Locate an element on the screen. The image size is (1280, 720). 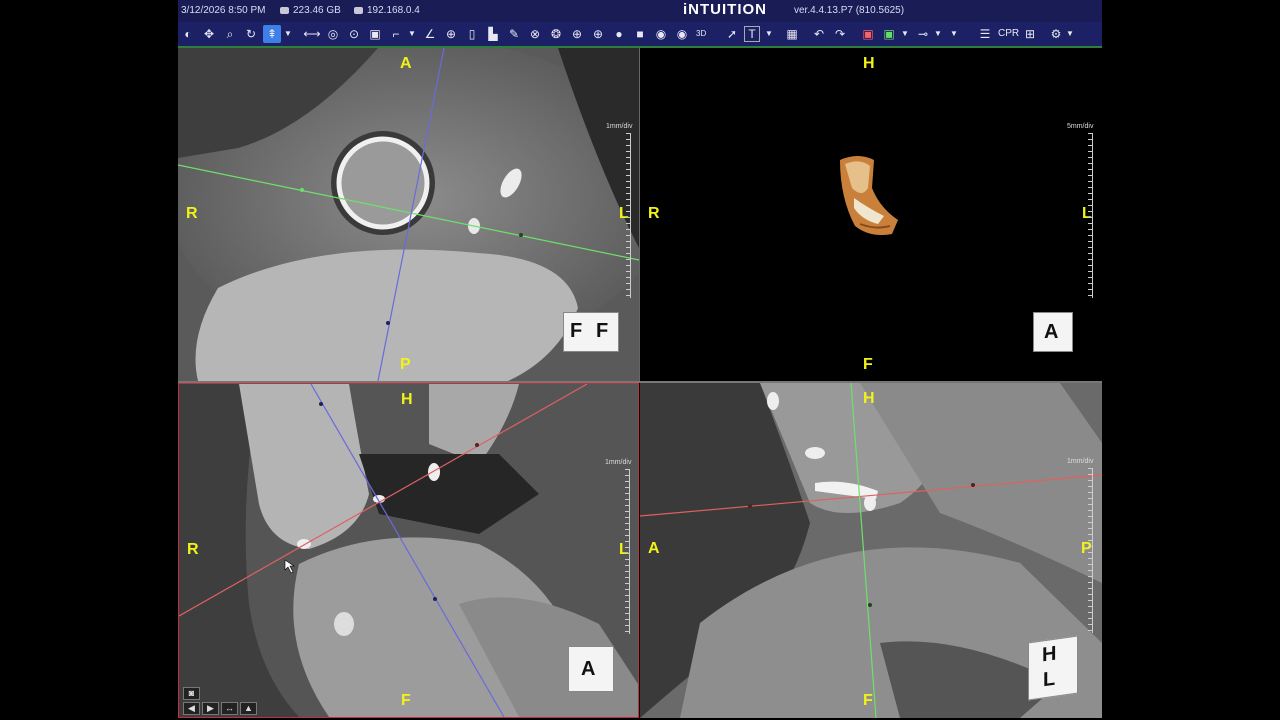
redo-icon: ↷ is located at coordinates (840, 34).